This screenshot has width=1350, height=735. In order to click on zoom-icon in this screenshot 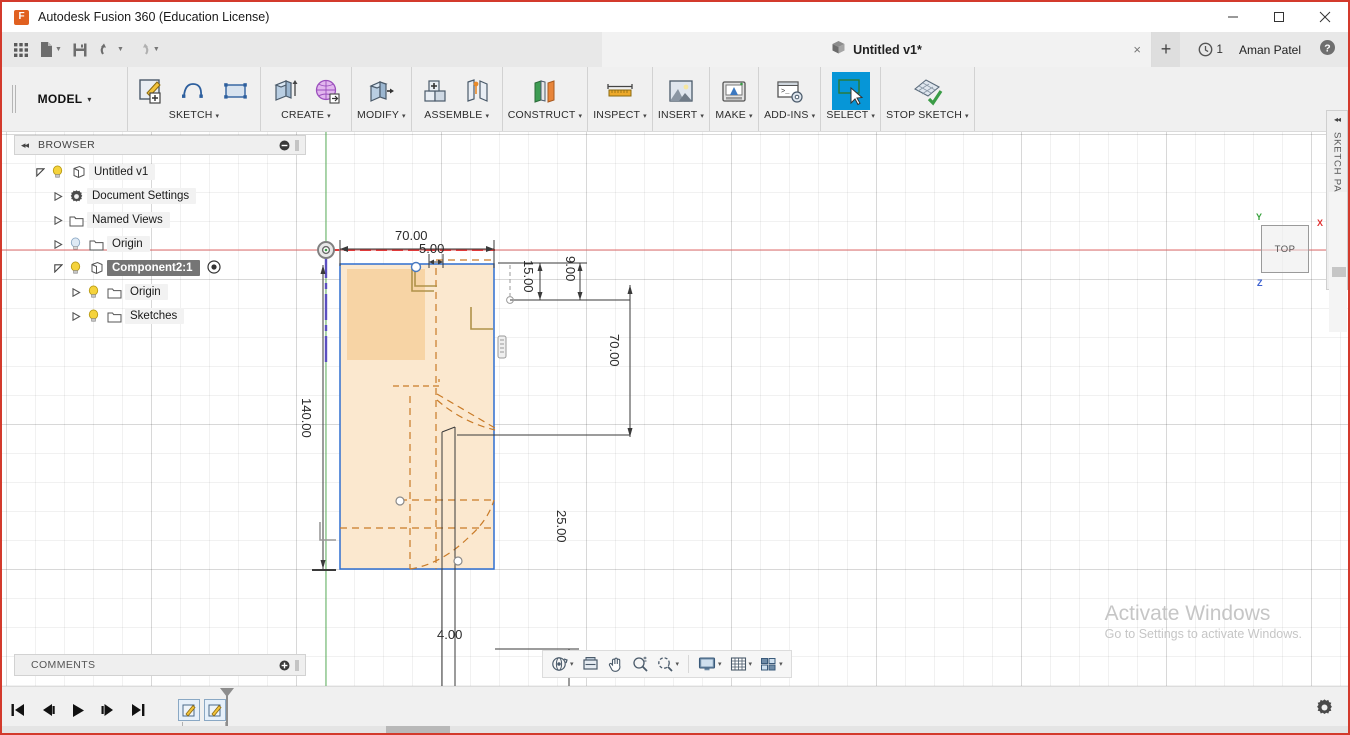, I will do `click(640, 664)`.